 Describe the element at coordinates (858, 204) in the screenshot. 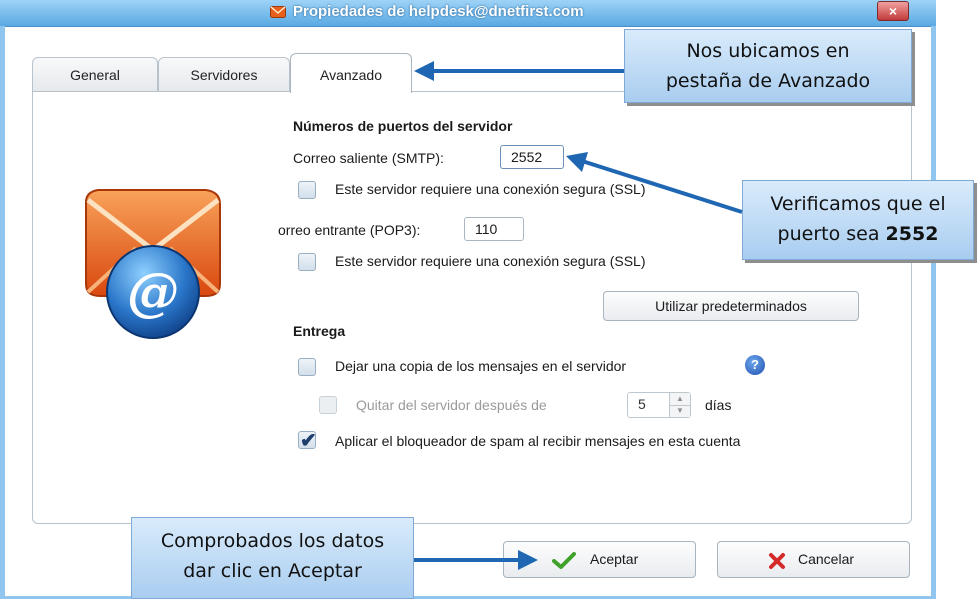

I see `port-annotation-line1: Verificamos que el` at that location.